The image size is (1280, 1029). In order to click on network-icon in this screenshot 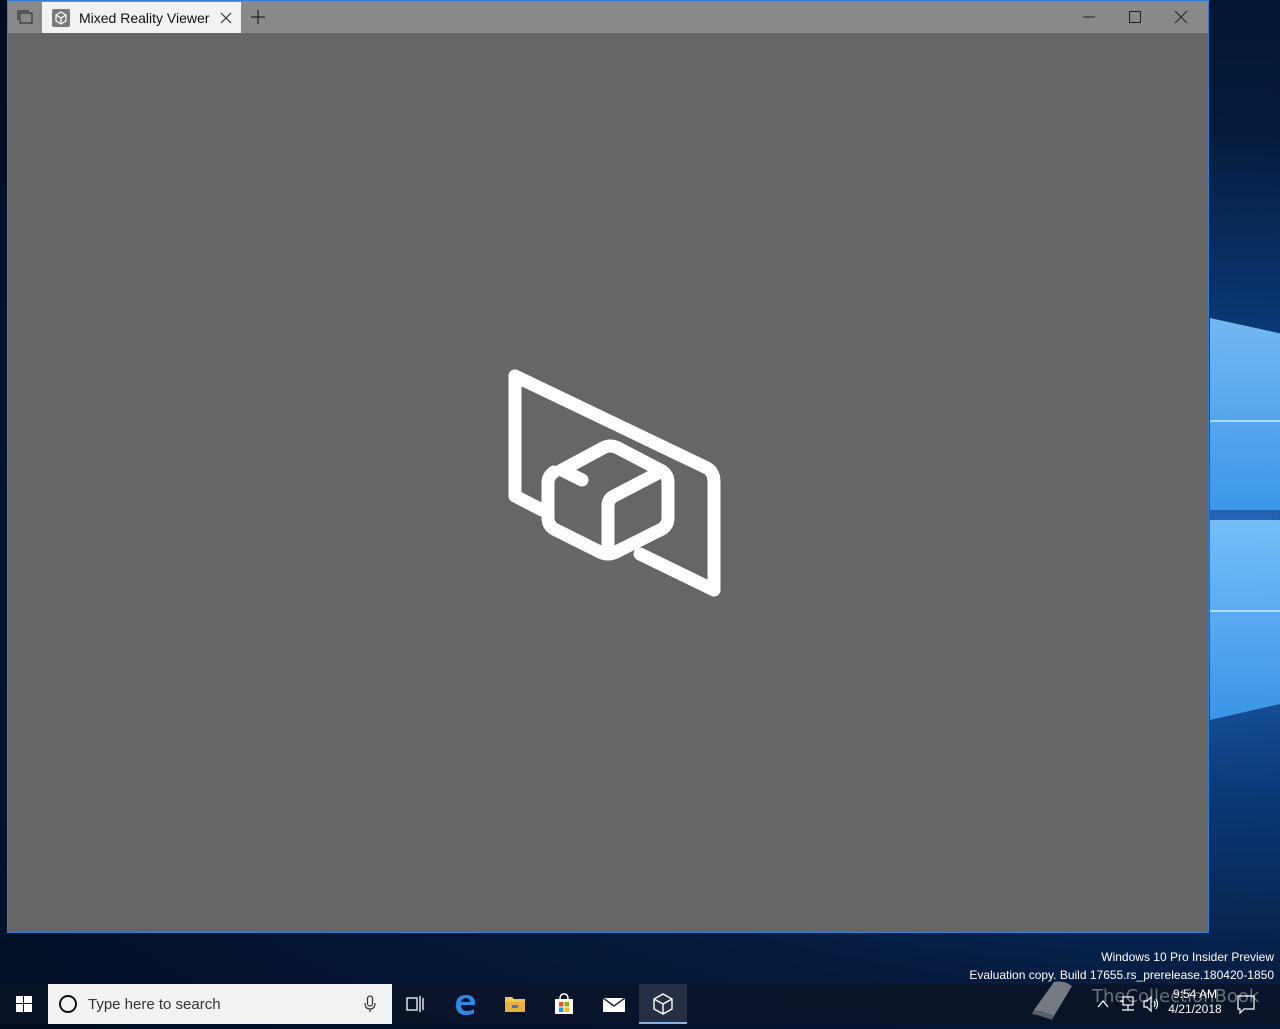, I will do `click(1127, 1003)`.